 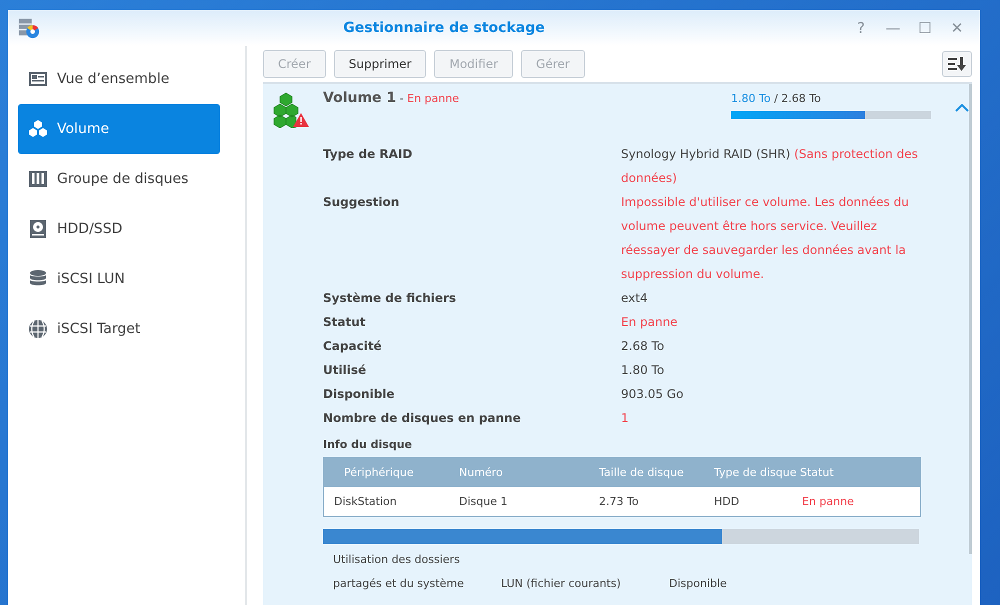 What do you see at coordinates (428, 98) in the screenshot?
I see `volume-status: - En panne` at bounding box center [428, 98].